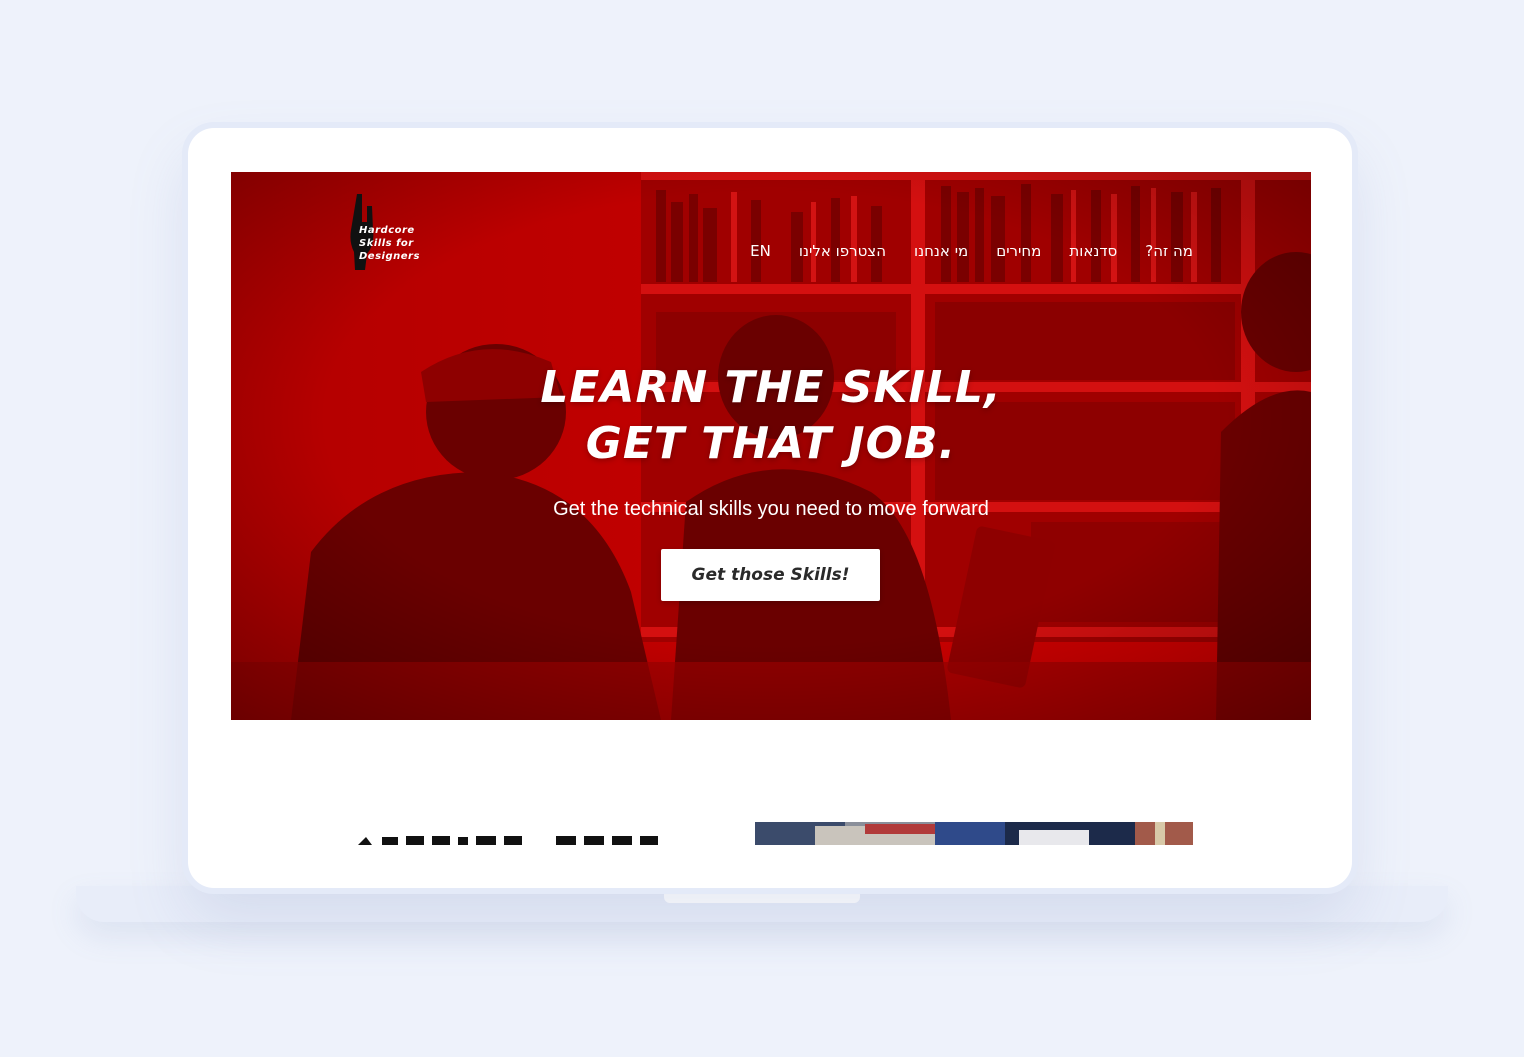  I want to click on logo-line-2: Skills for, so click(386, 243).